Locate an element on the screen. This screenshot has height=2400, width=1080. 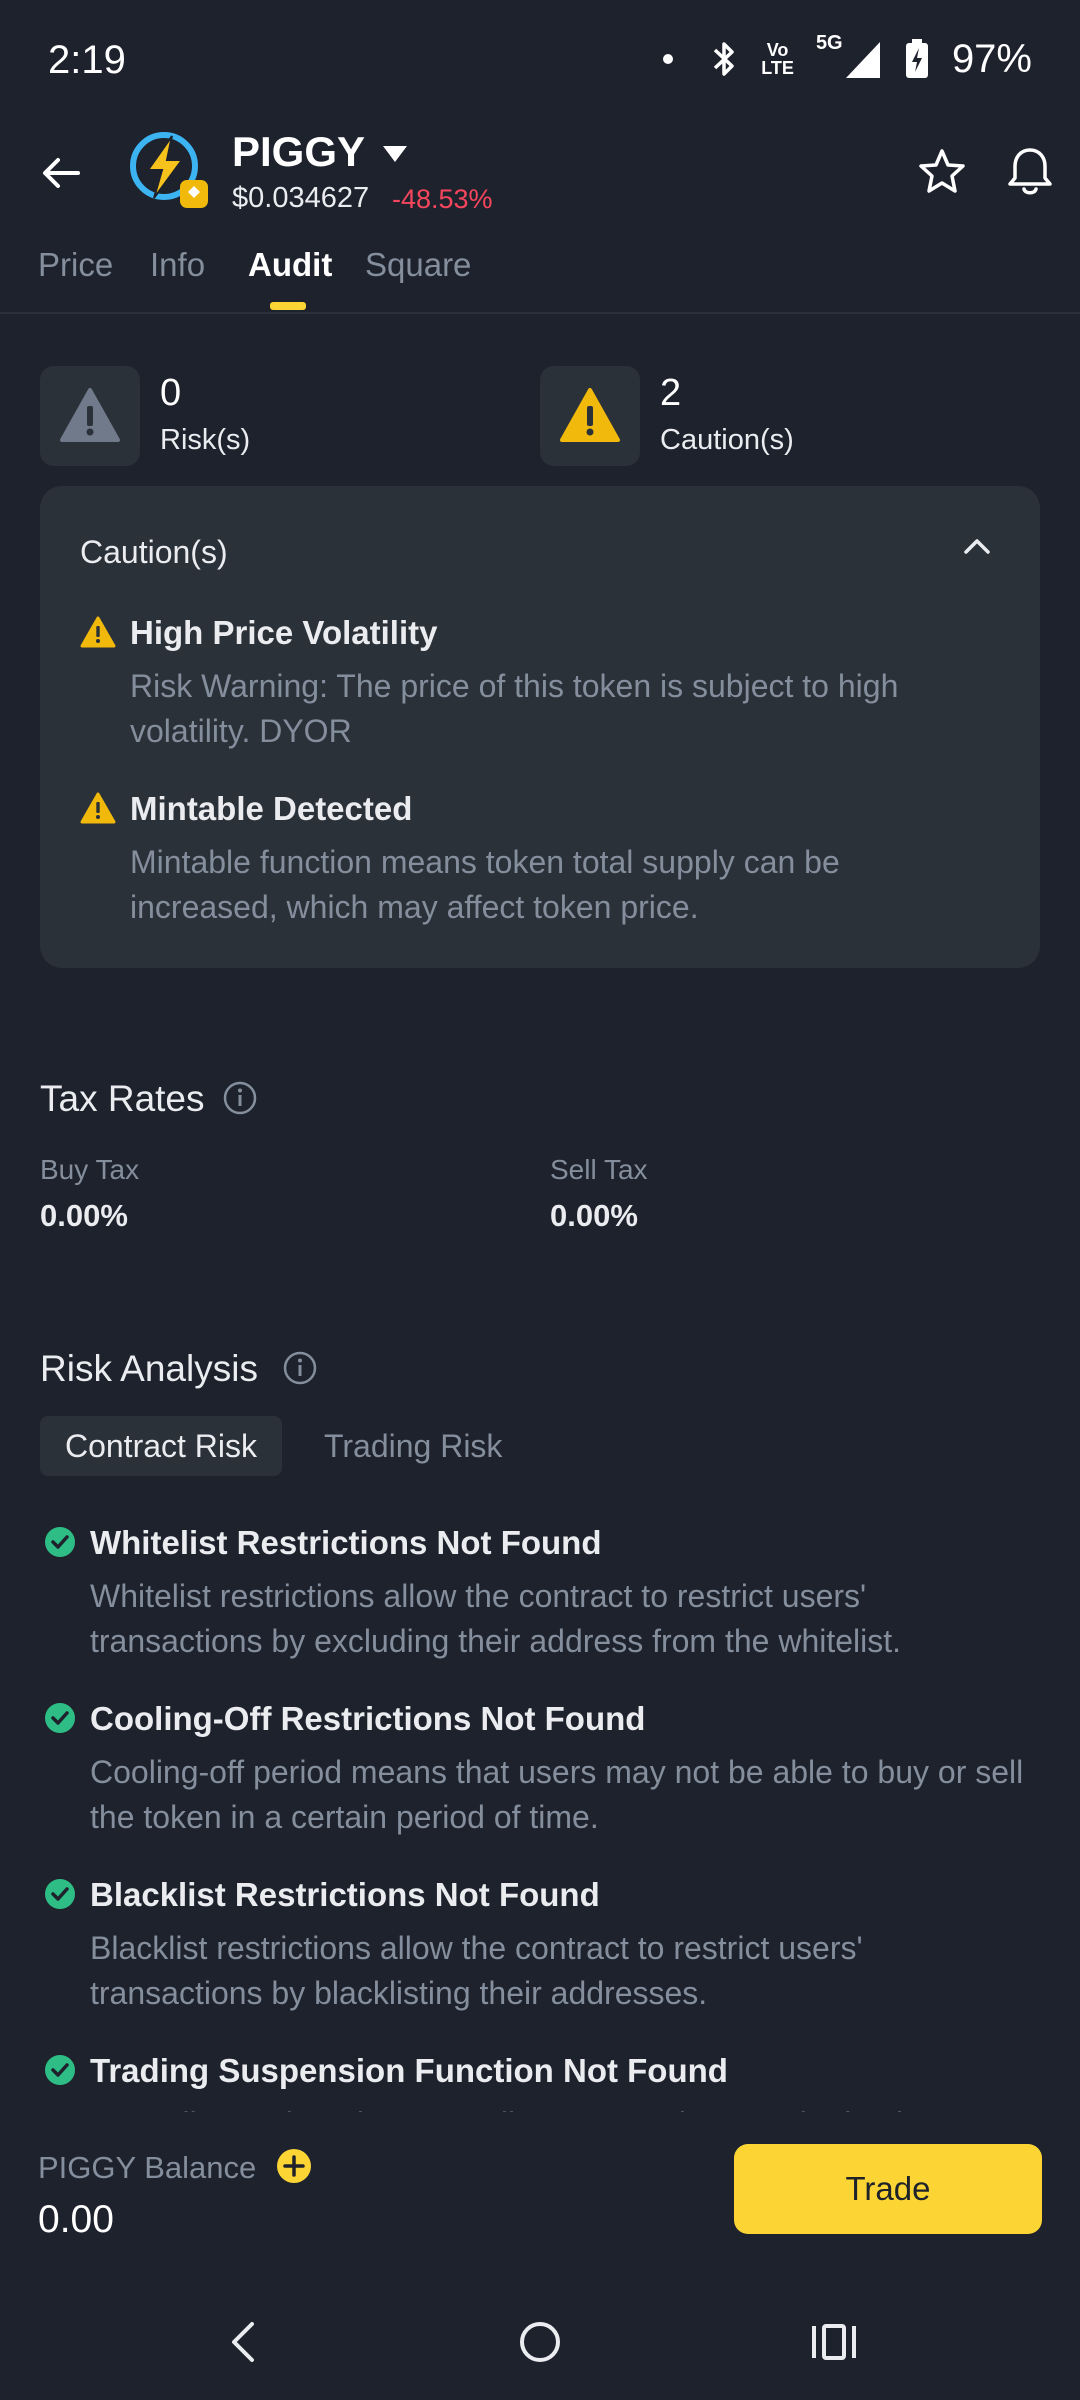
status-icons: Vo LTE 5G 97% is located at coordinates (847, 57).